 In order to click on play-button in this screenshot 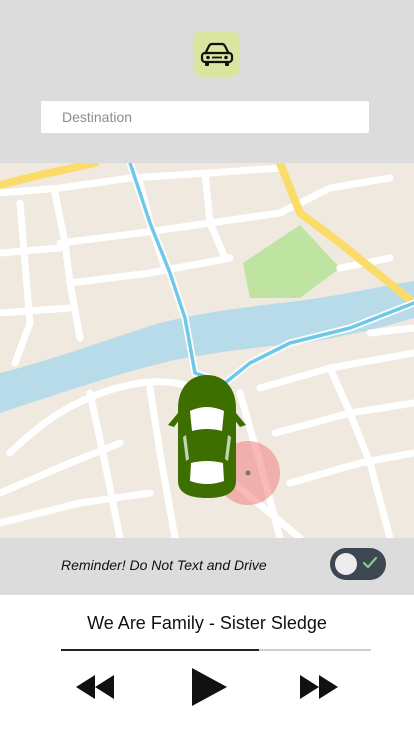, I will do `click(209, 688)`.